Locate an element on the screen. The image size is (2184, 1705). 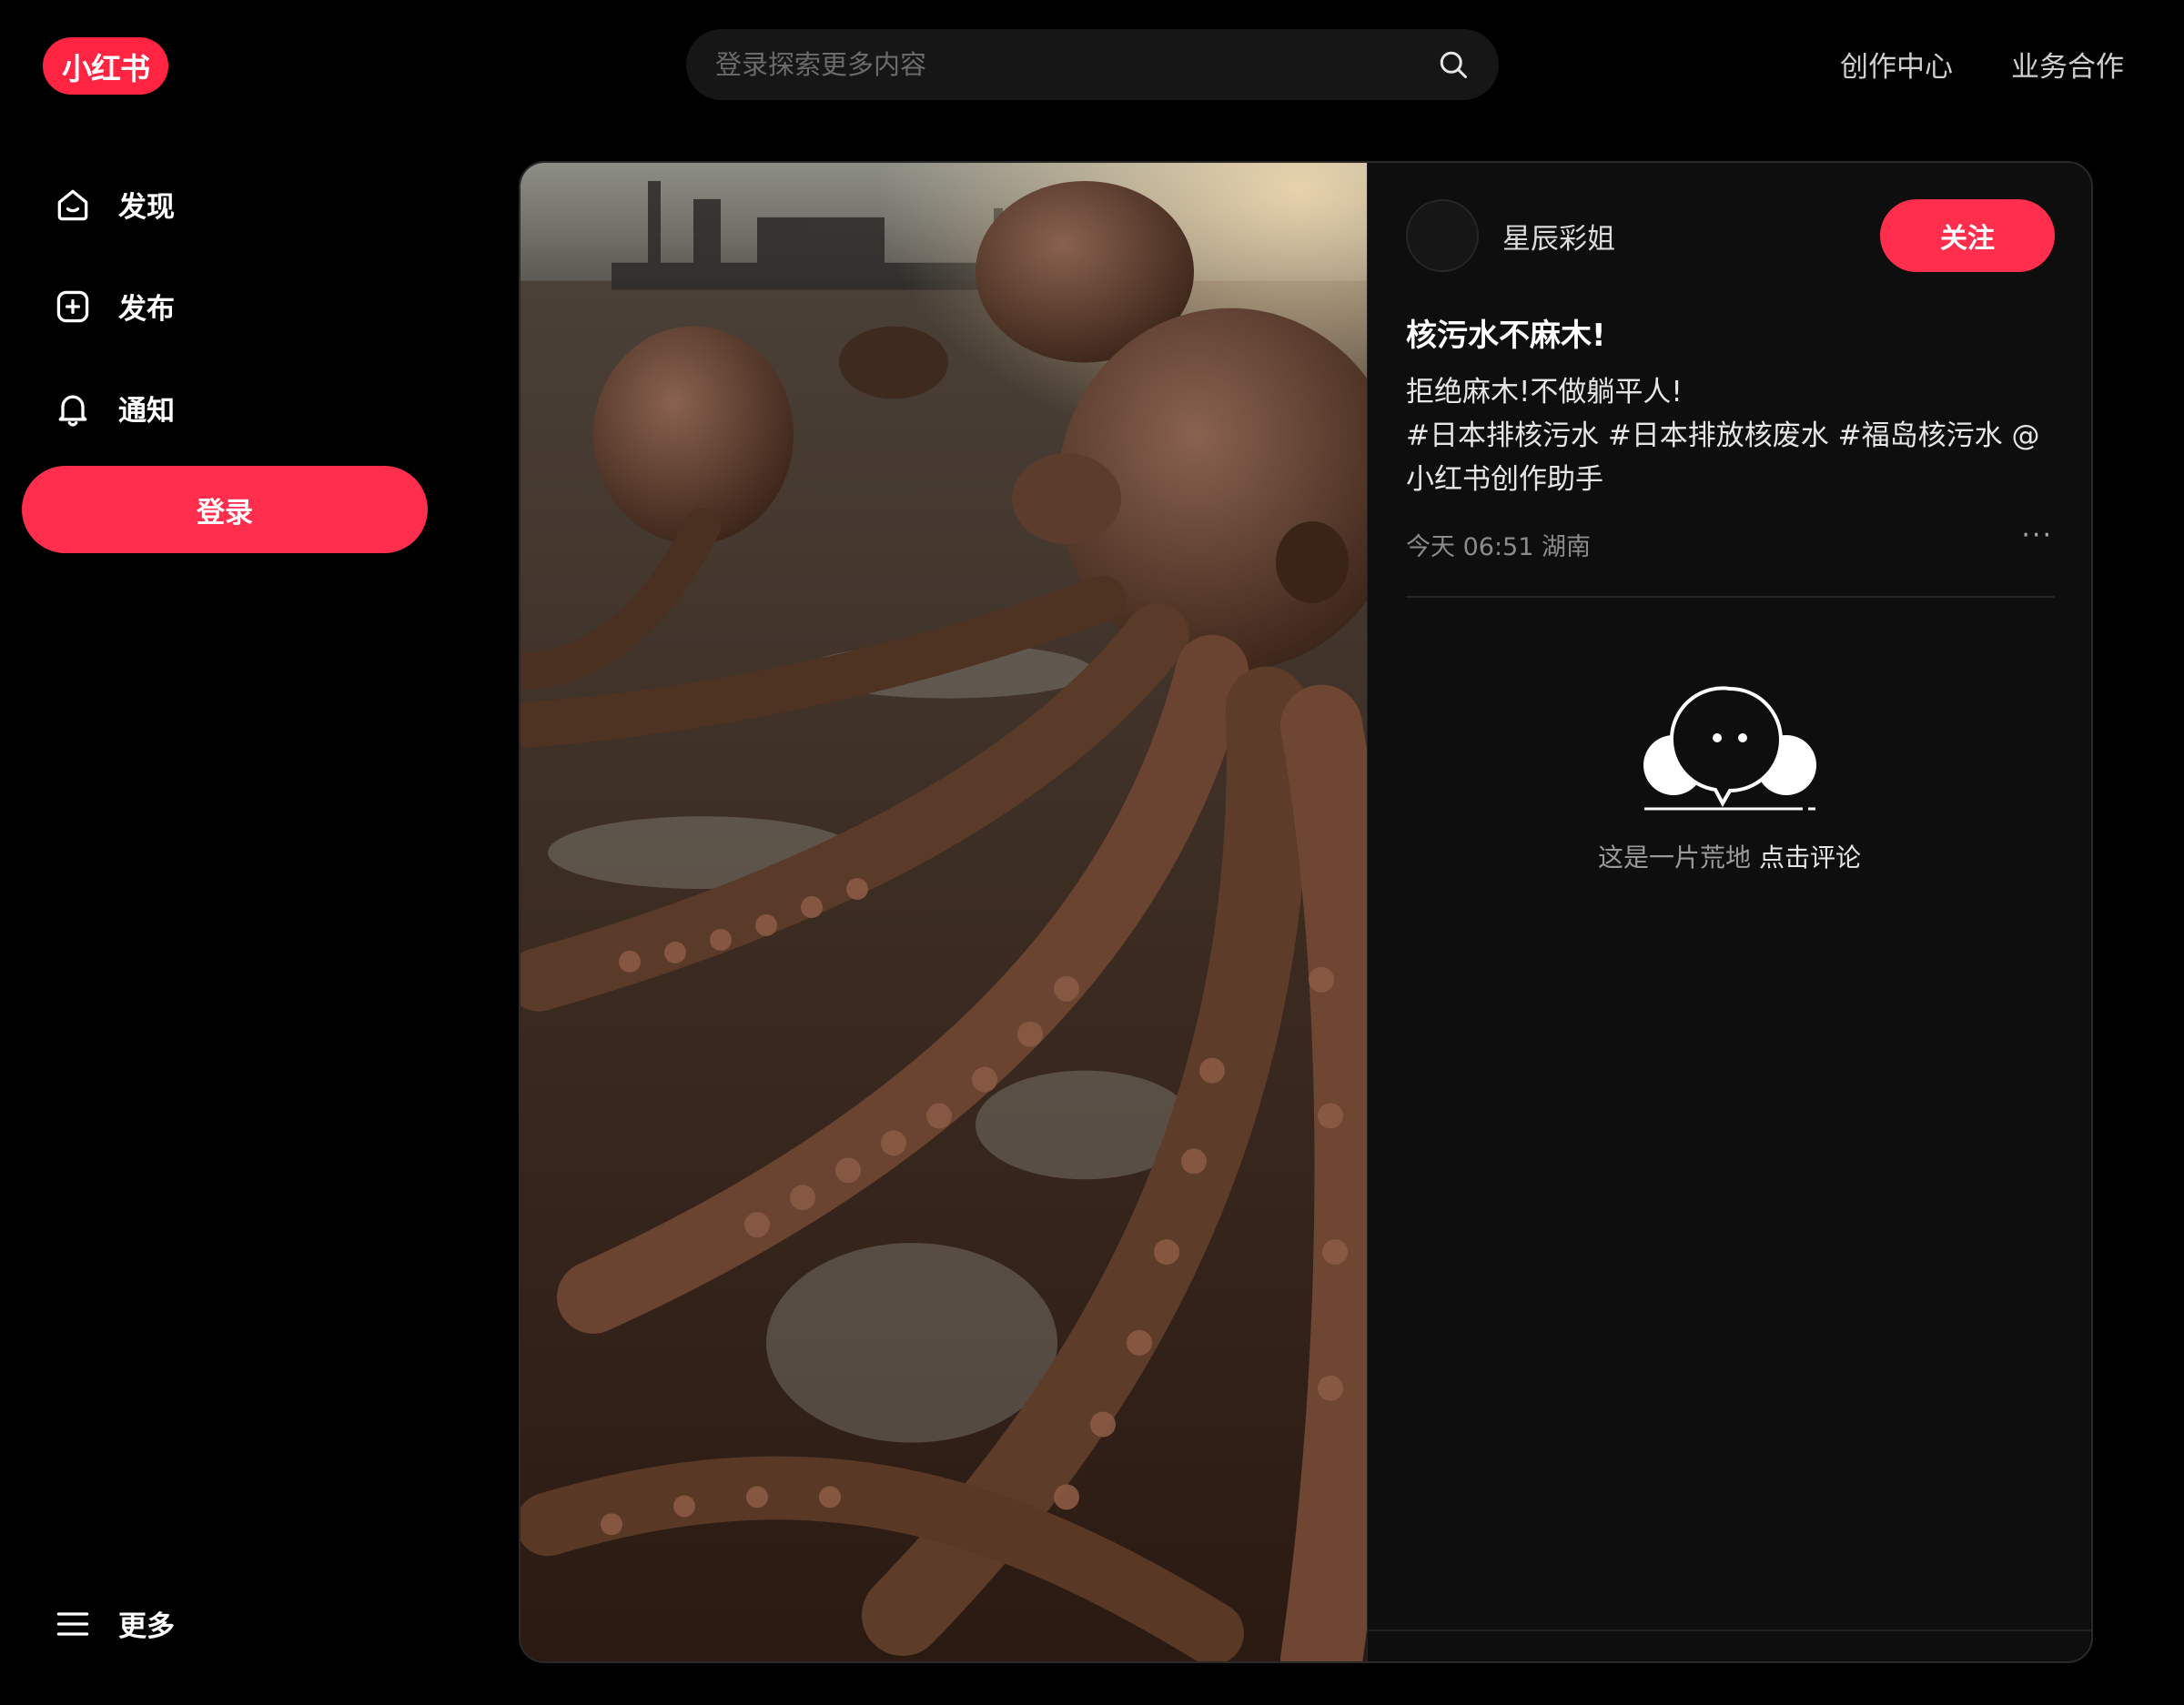
divider is located at coordinates (1731, 597).